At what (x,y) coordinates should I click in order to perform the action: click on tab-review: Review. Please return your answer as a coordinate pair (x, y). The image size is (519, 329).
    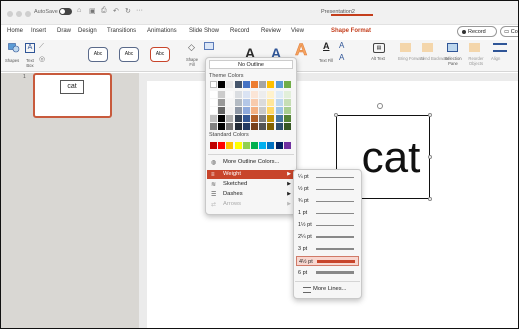
    Looking at the image, I should click on (271, 31).